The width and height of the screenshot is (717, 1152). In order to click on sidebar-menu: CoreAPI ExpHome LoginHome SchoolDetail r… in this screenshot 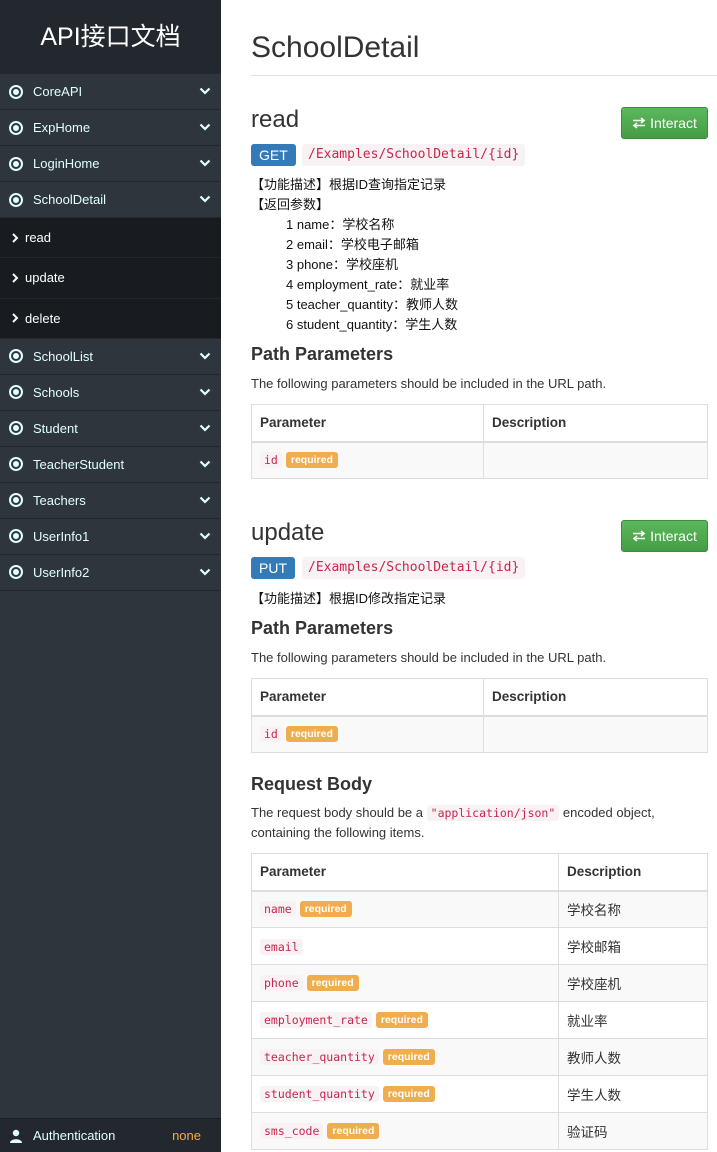, I will do `click(110, 332)`.